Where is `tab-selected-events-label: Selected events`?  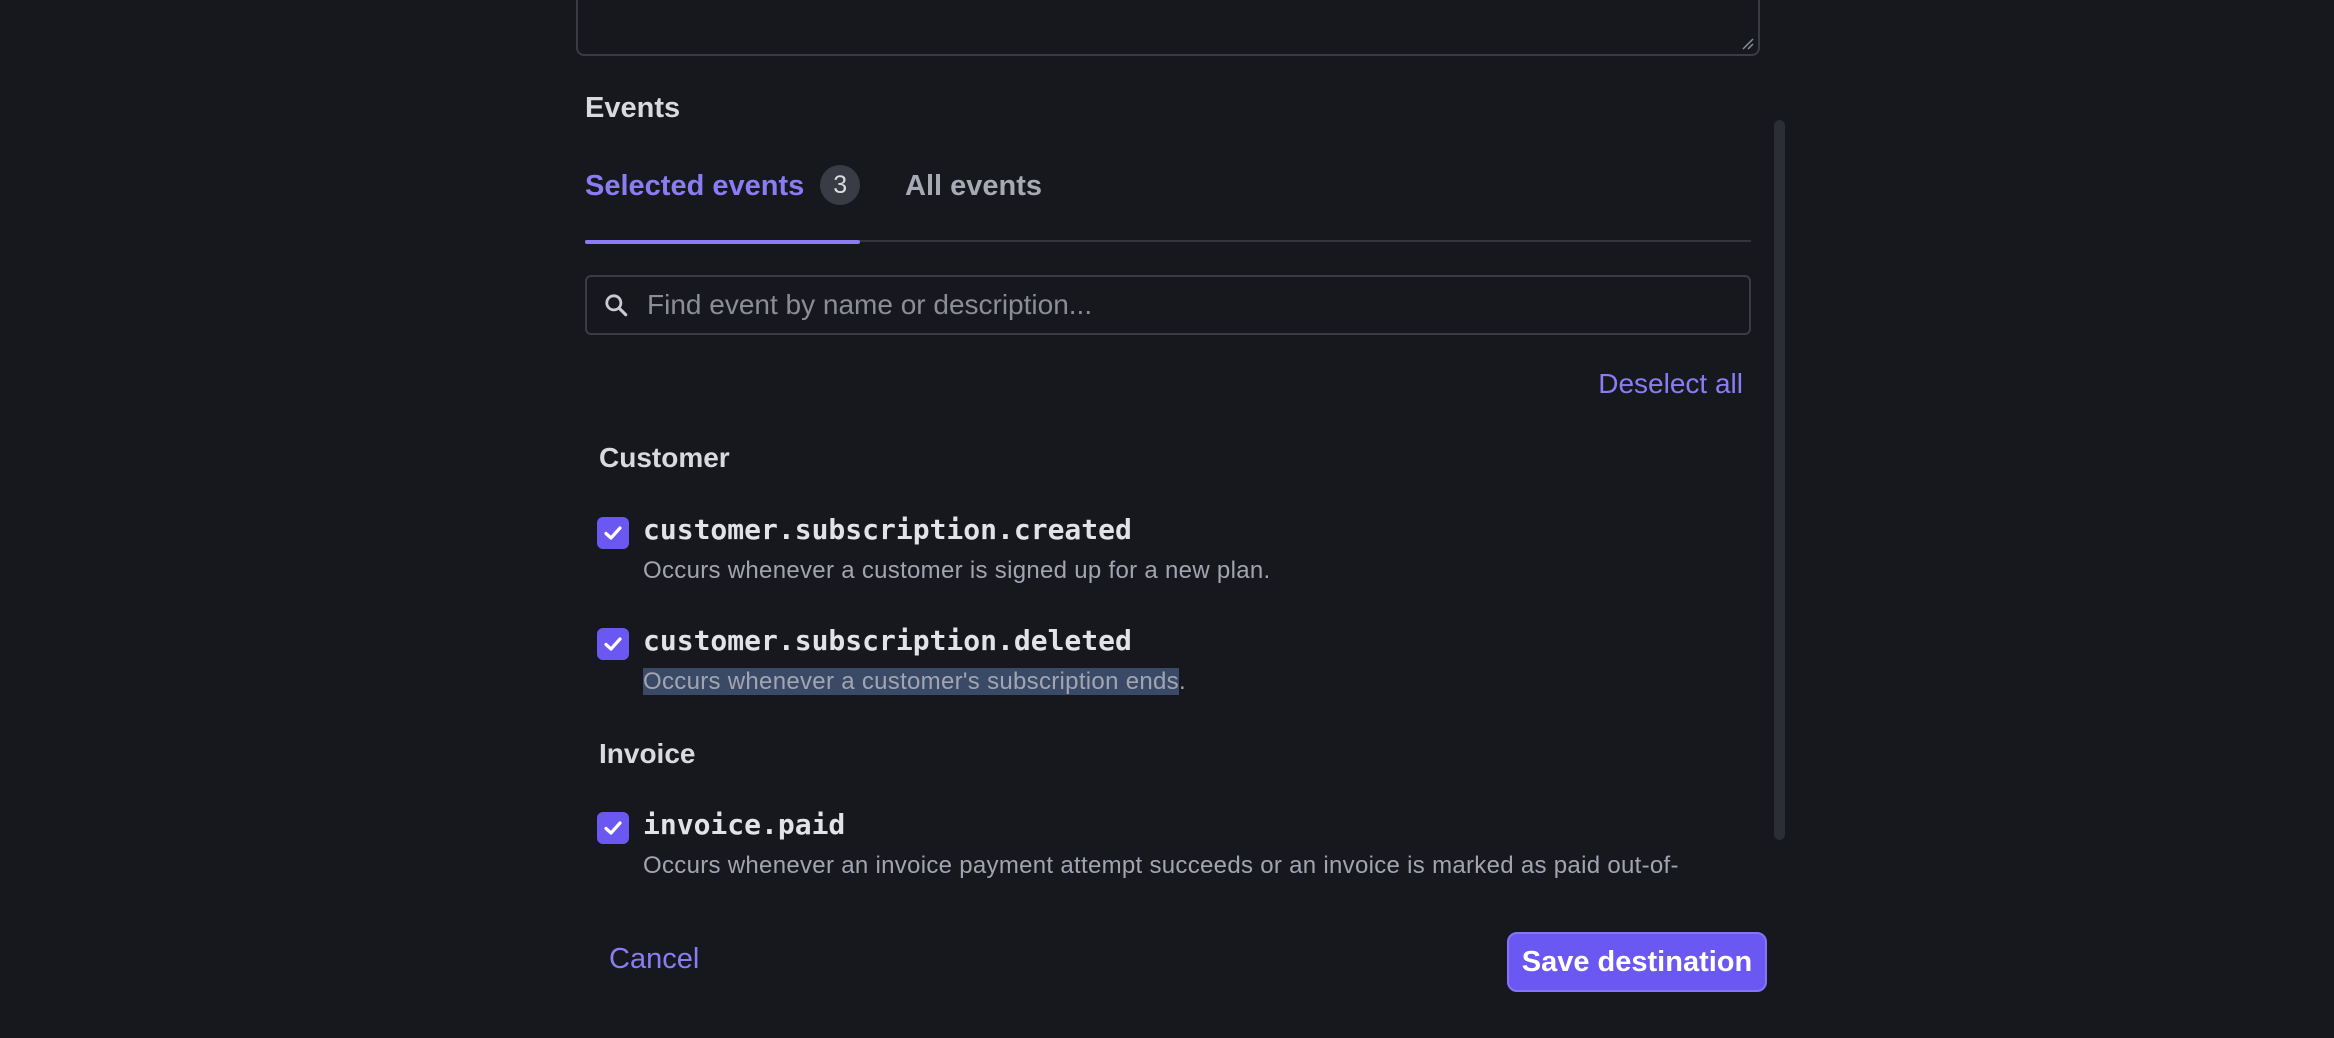
tab-selected-events-label: Selected events is located at coordinates (695, 186).